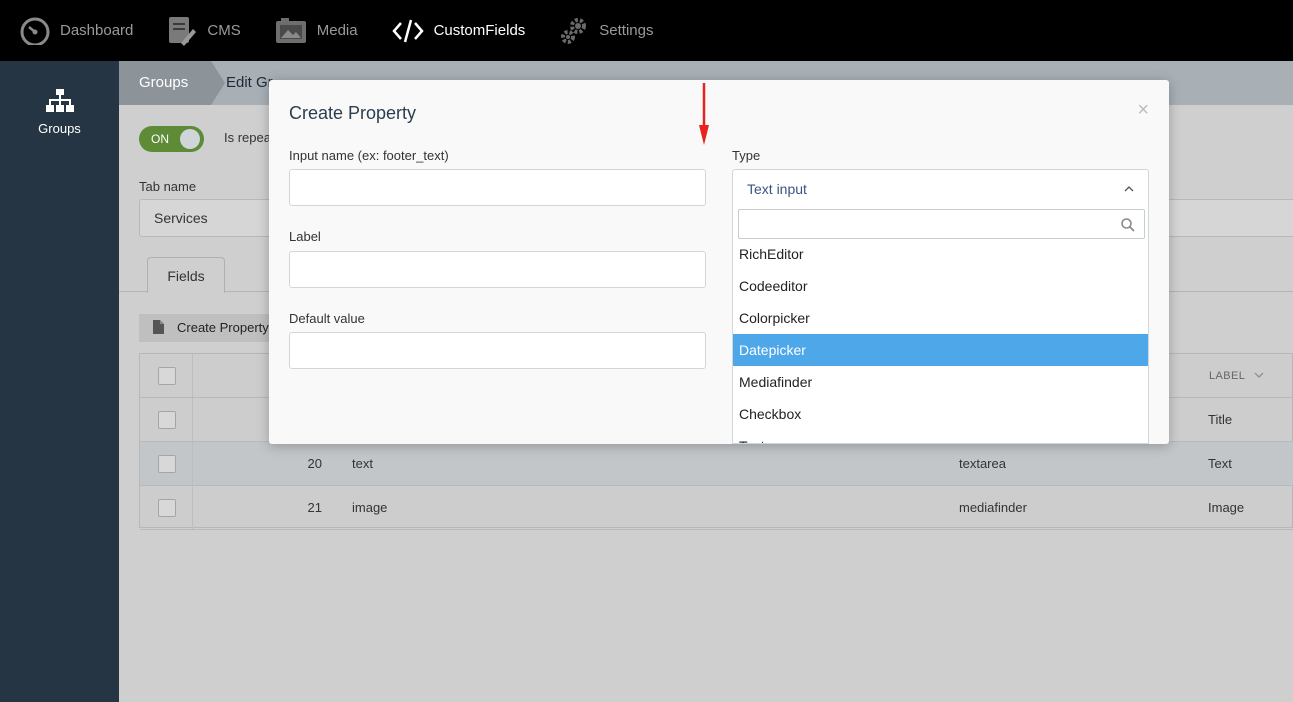 The image size is (1293, 702). I want to click on dropdown-search-input, so click(941, 224).